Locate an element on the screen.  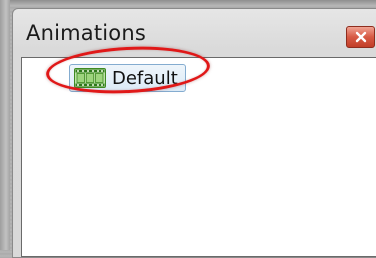
film-icon is located at coordinates (90, 78).